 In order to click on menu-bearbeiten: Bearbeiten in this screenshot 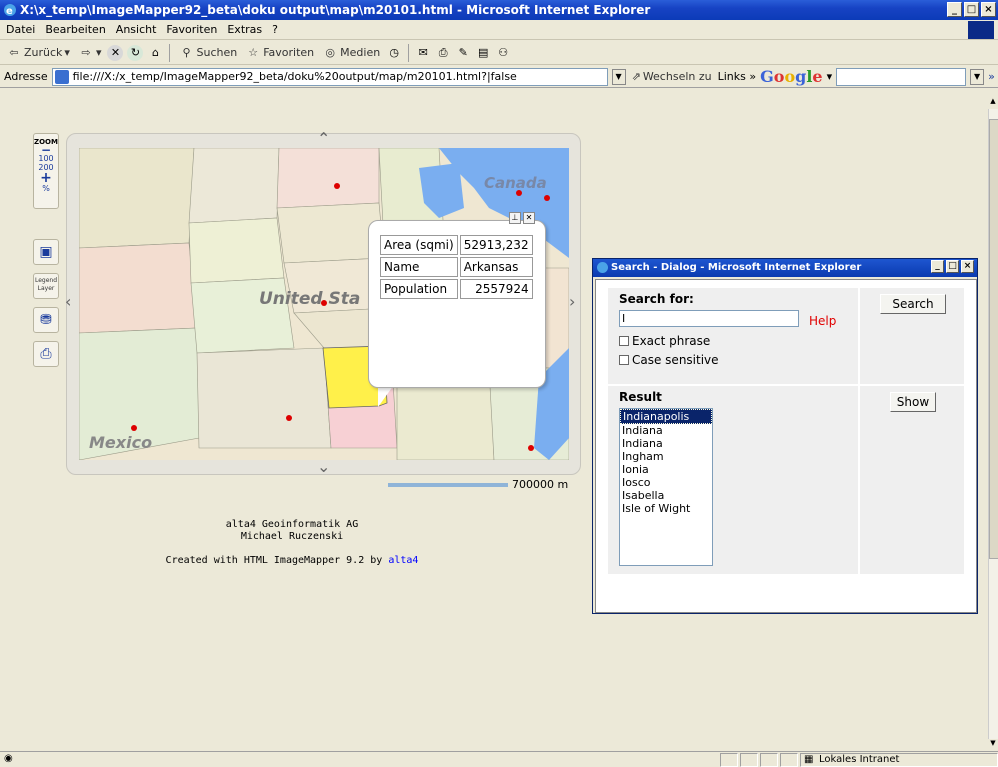, I will do `click(75, 29)`.